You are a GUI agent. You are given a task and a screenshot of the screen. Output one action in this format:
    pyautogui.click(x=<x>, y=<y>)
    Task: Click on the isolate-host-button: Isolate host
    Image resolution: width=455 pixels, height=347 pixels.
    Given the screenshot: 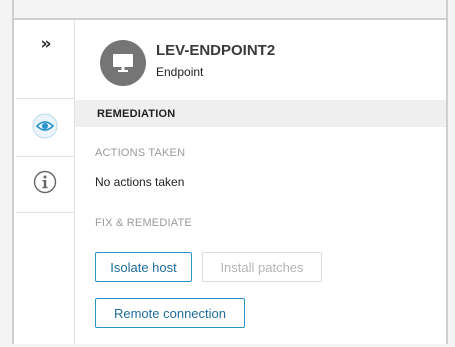 What is the action you would take?
    pyautogui.click(x=143, y=267)
    